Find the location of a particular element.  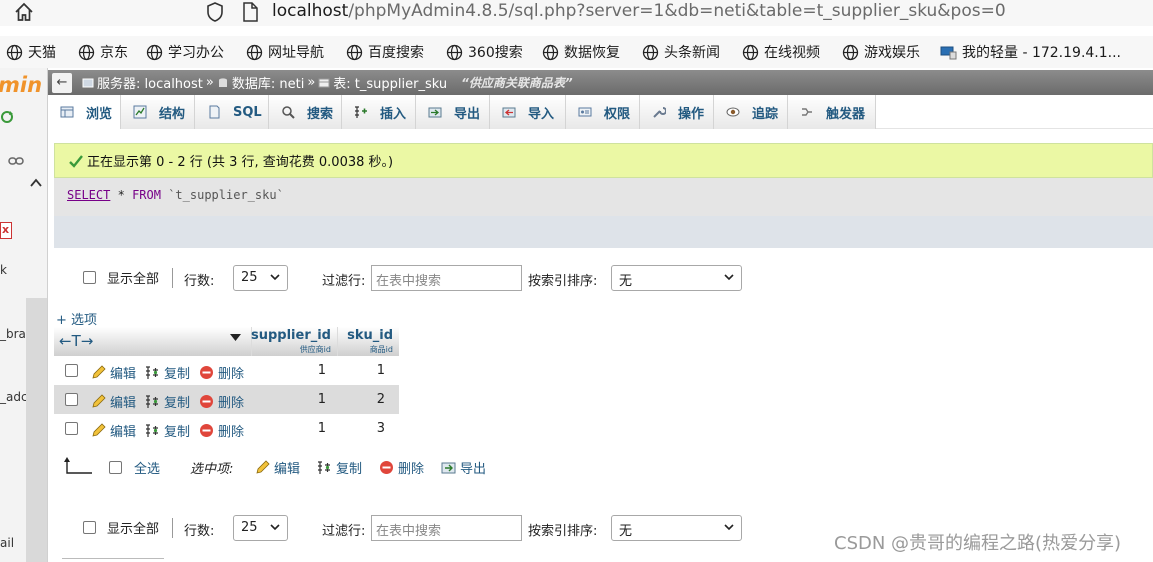

lnfrag-1: k is located at coordinates (3, 270).